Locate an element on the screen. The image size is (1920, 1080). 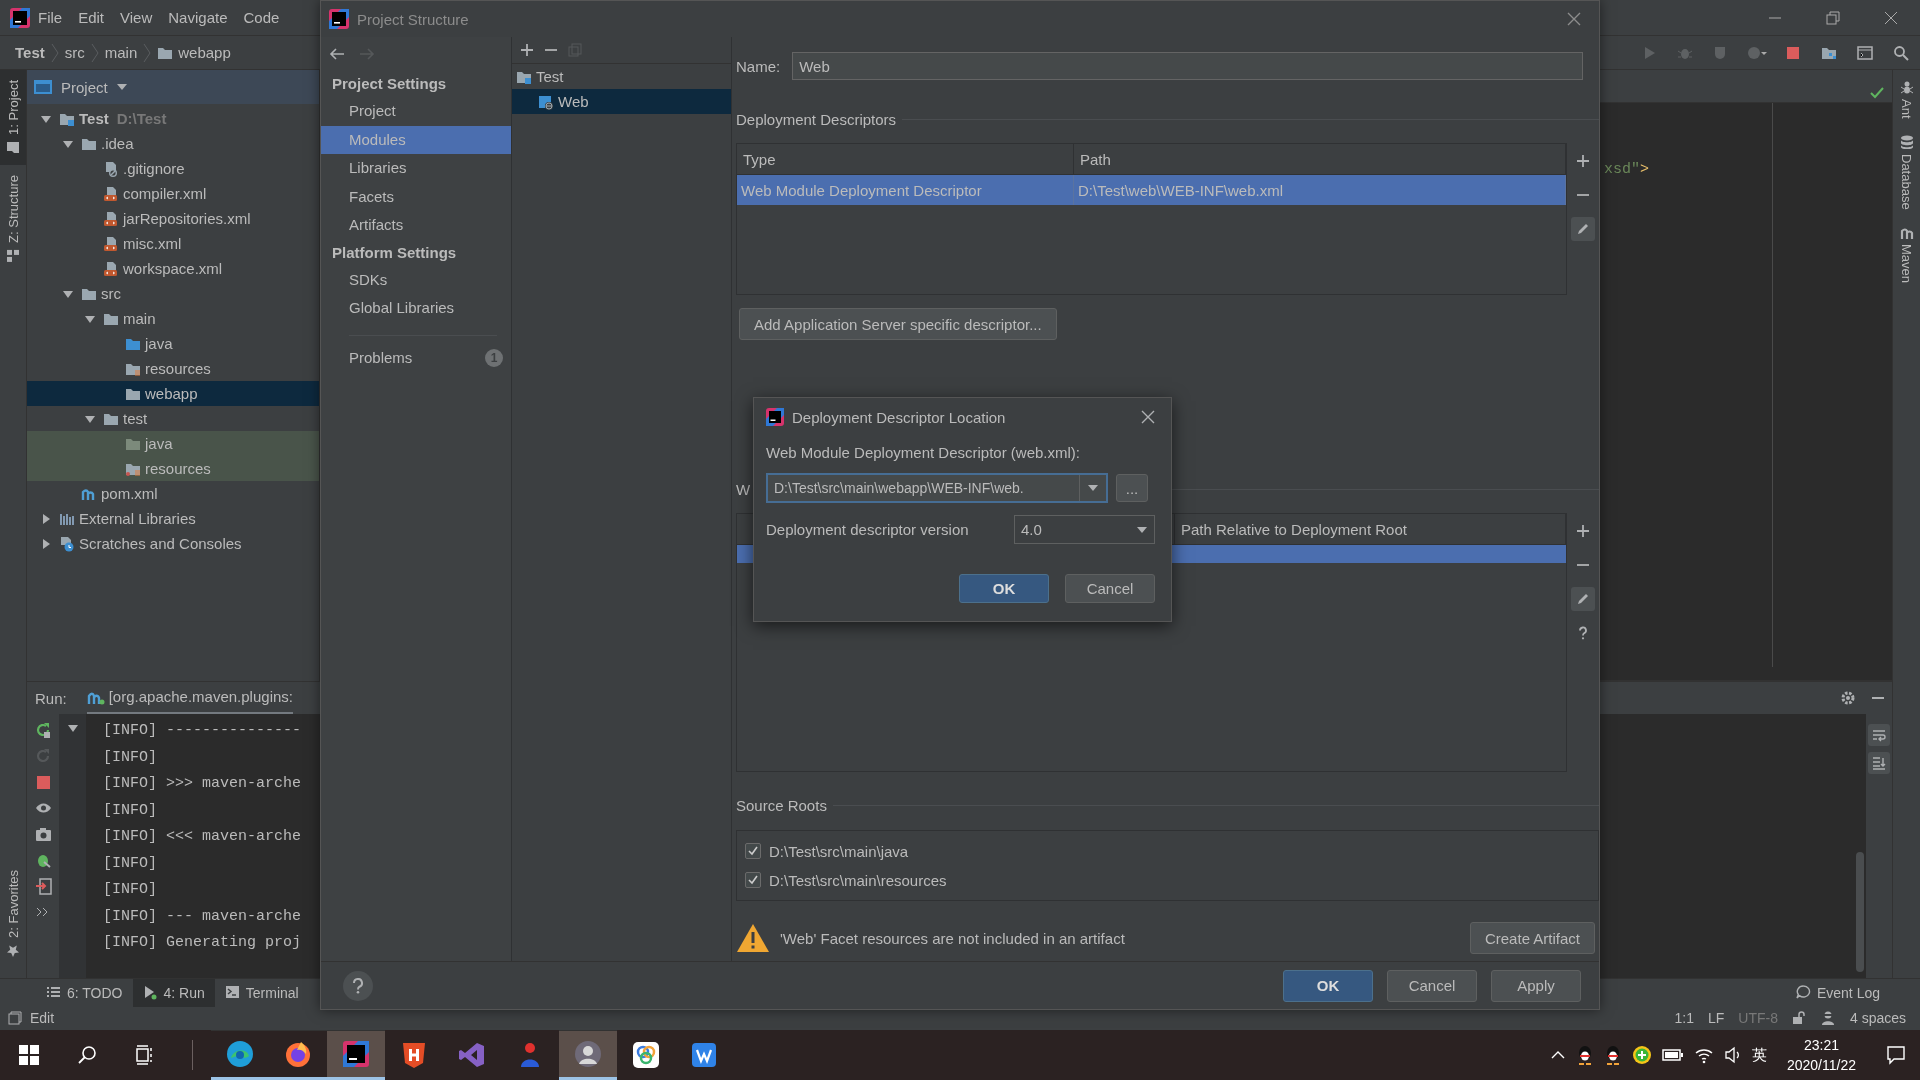
back-arrow-icon is located at coordinates (337, 54).